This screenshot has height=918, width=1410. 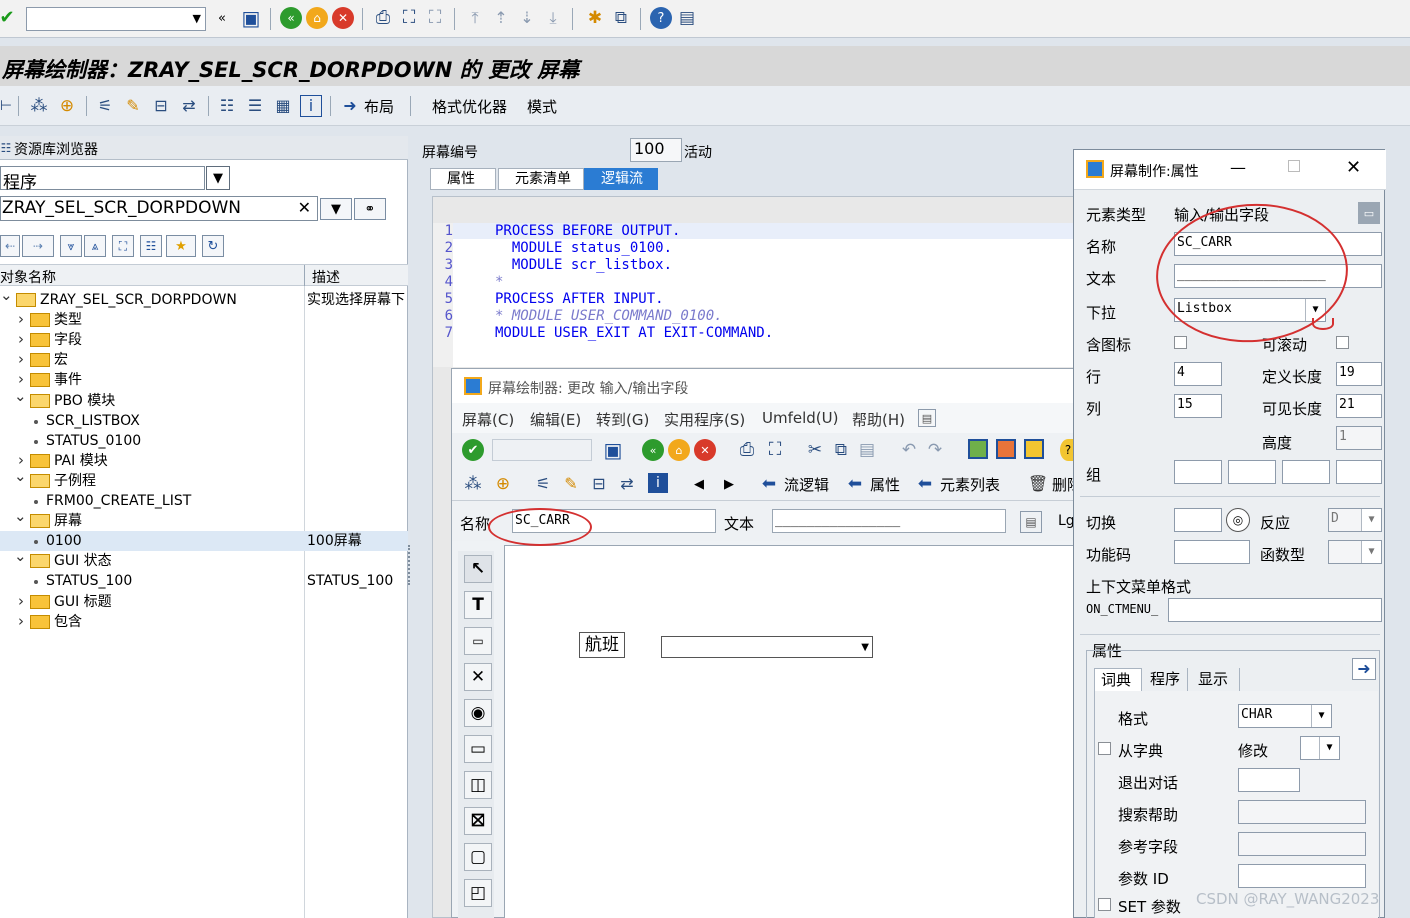 What do you see at coordinates (204, 559) in the screenshot?
I see `tree-item: ⌄ GUI 状态` at bounding box center [204, 559].